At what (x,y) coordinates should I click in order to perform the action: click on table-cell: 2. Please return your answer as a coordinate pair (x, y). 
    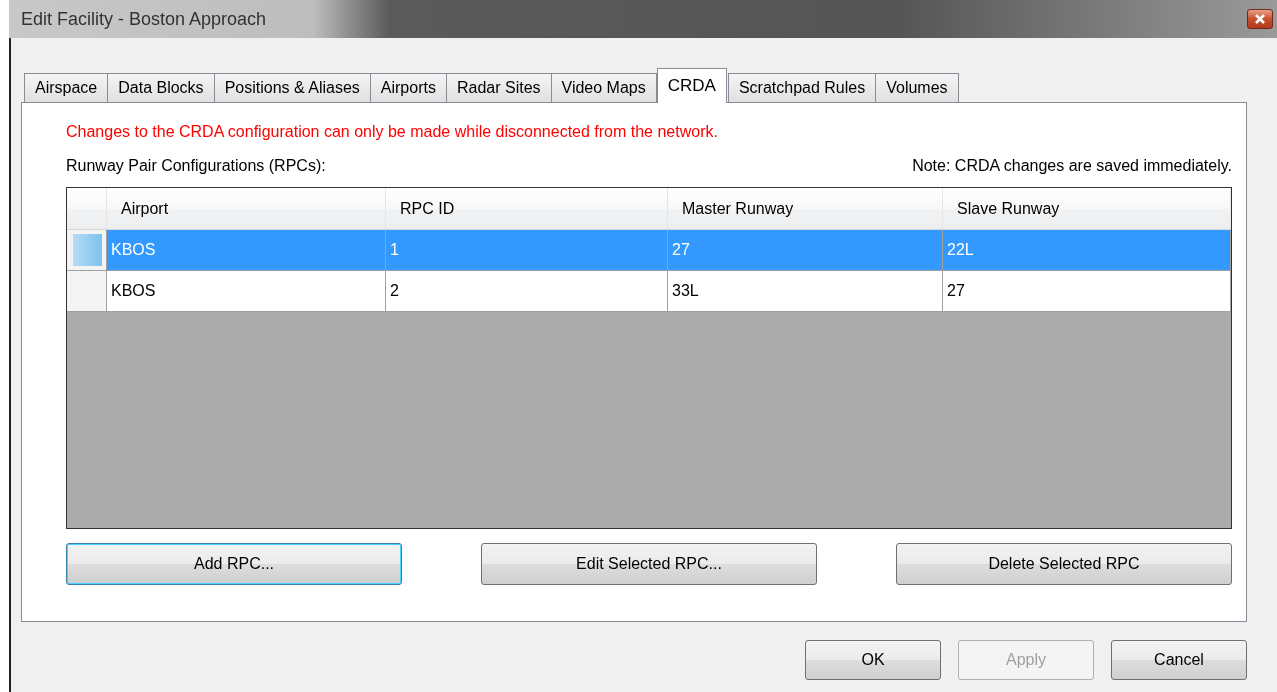
    Looking at the image, I should click on (527, 291).